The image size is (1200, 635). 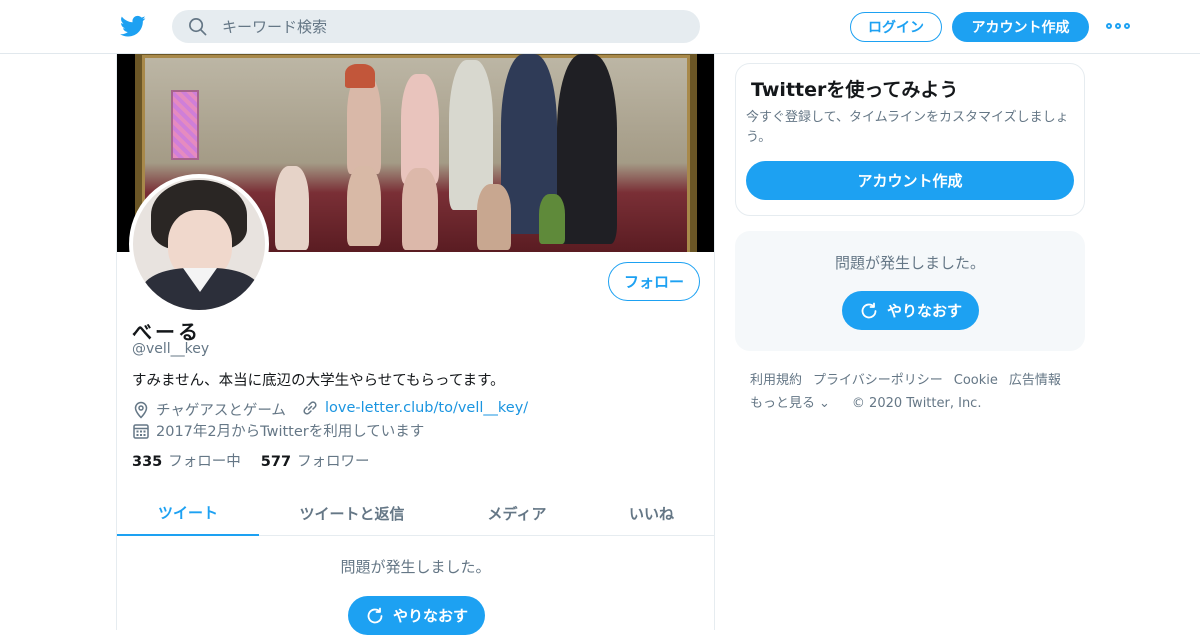 I want to click on search-input, so click(x=452, y=26).